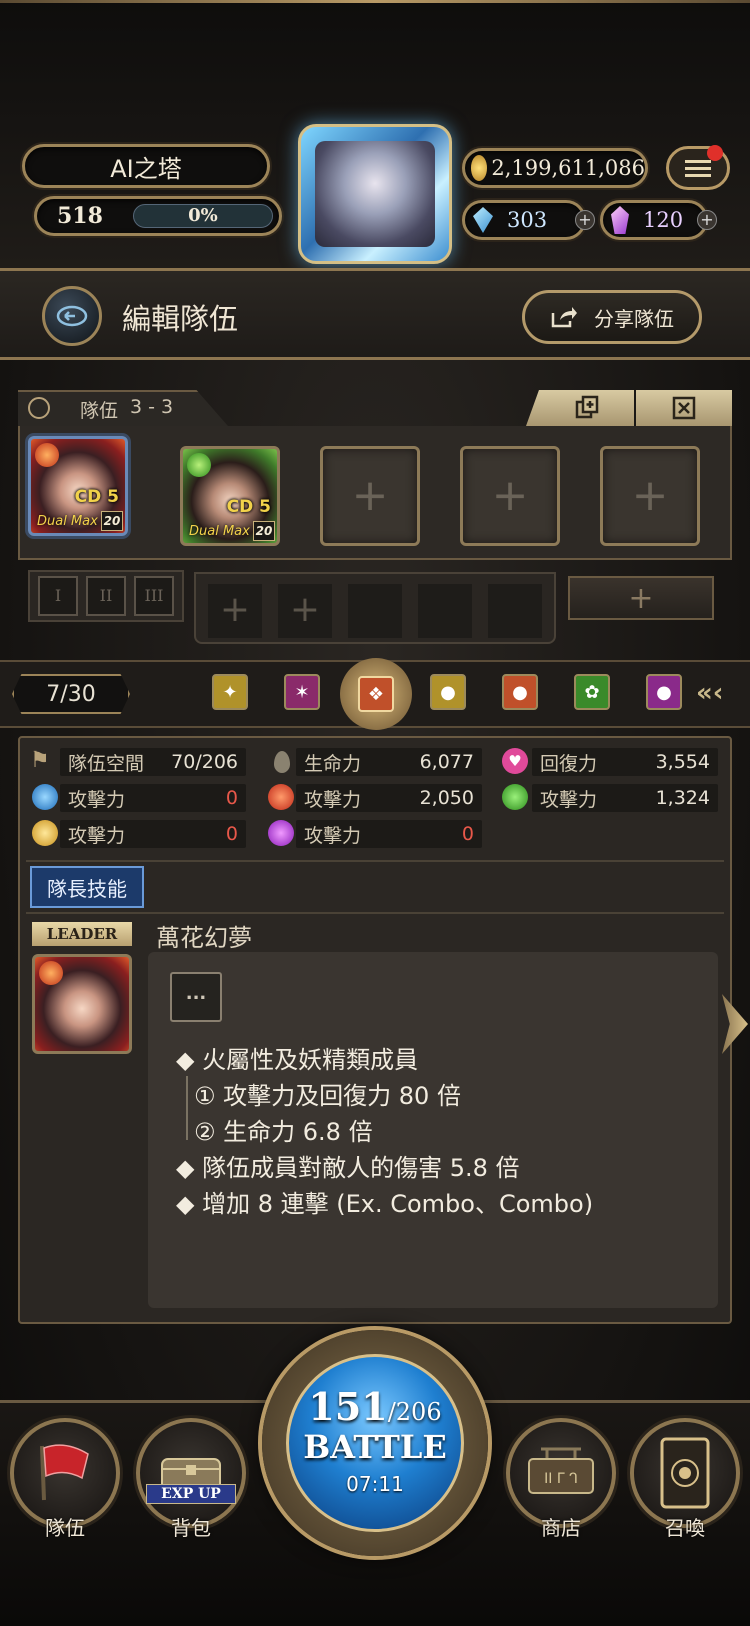  I want to click on back-arrow-icon, so click(72, 316).